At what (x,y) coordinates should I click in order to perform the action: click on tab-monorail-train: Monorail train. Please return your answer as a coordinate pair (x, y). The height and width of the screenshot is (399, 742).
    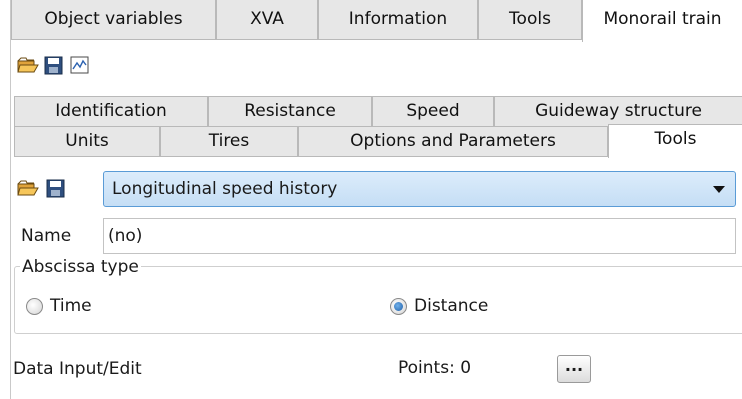
    Looking at the image, I should click on (662, 21).